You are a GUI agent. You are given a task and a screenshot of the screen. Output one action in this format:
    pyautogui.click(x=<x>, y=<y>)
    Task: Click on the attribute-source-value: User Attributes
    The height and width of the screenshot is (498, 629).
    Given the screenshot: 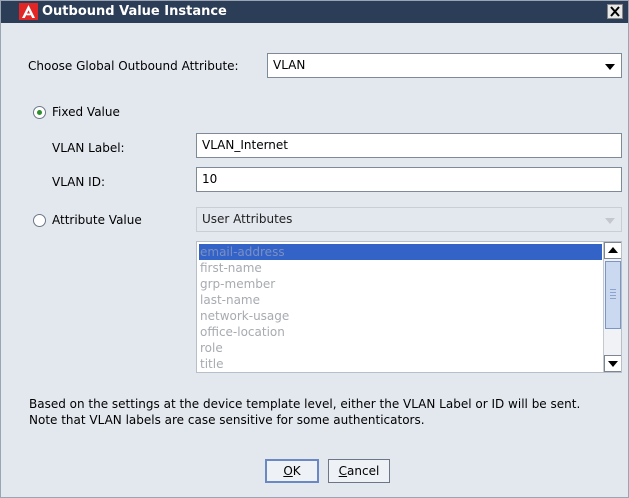 What is the action you would take?
    pyautogui.click(x=247, y=219)
    